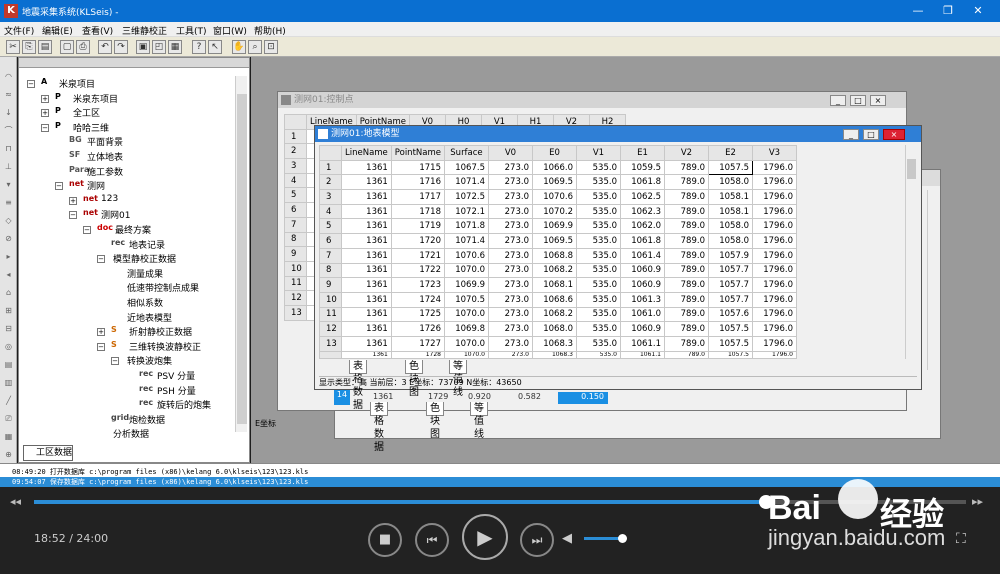 Image resolution: width=1000 pixels, height=574 pixels. What do you see at coordinates (215, 47) in the screenshot?
I see `context-help-icon: ↖` at bounding box center [215, 47].